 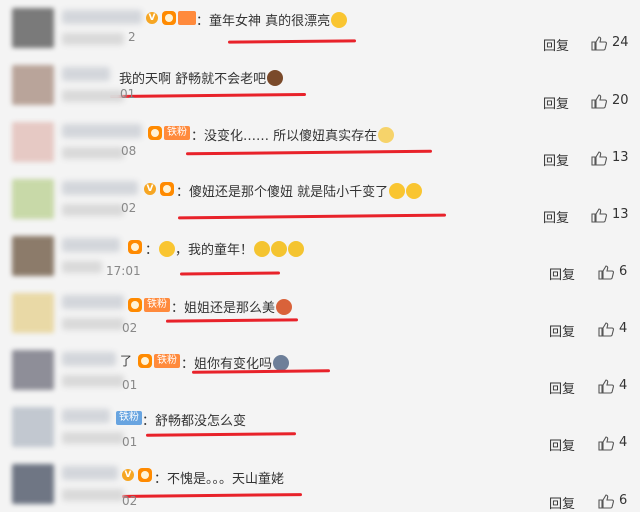 I want to click on username-tail: 了, so click(x=126, y=361).